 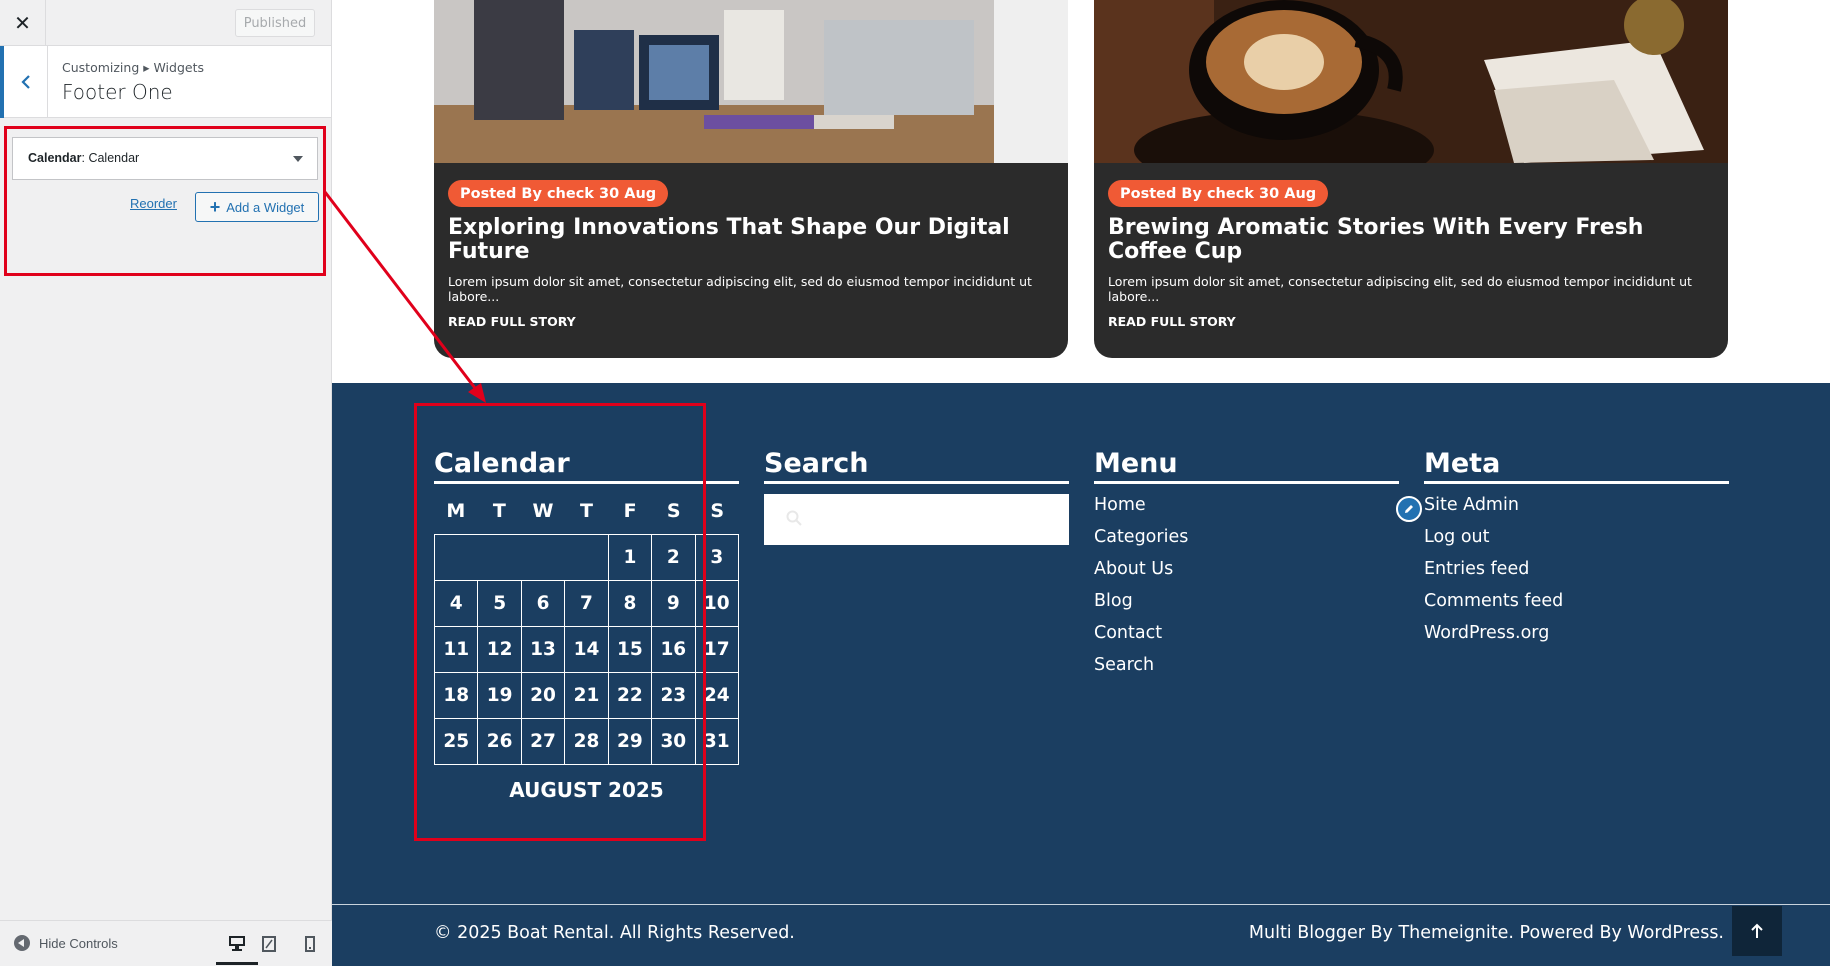 What do you see at coordinates (237, 943) in the screenshot?
I see `desktop-icon` at bounding box center [237, 943].